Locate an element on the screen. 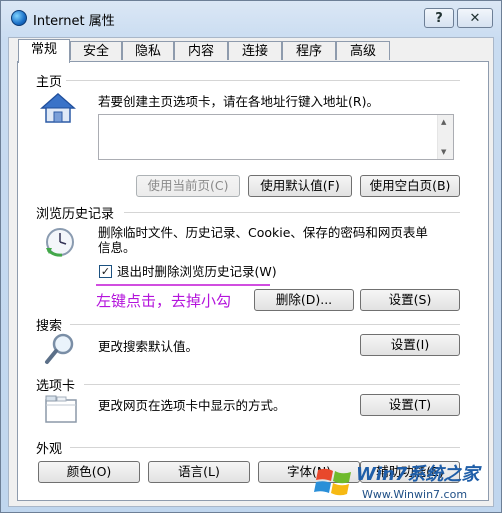 This screenshot has height=513, width=502. search-settings-button: 设置(I) is located at coordinates (410, 345).